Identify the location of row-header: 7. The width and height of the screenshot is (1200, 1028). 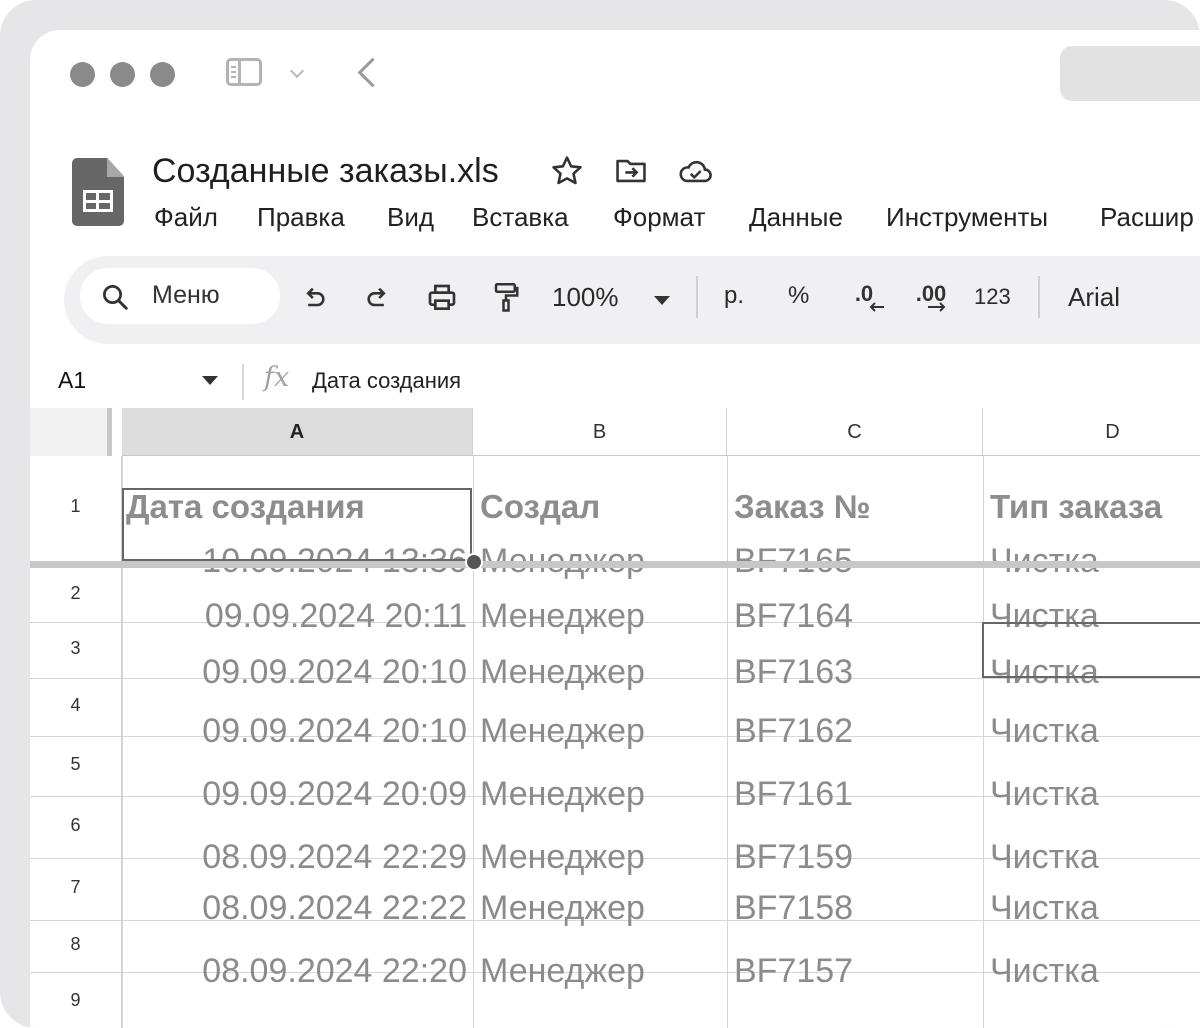
(76, 889).